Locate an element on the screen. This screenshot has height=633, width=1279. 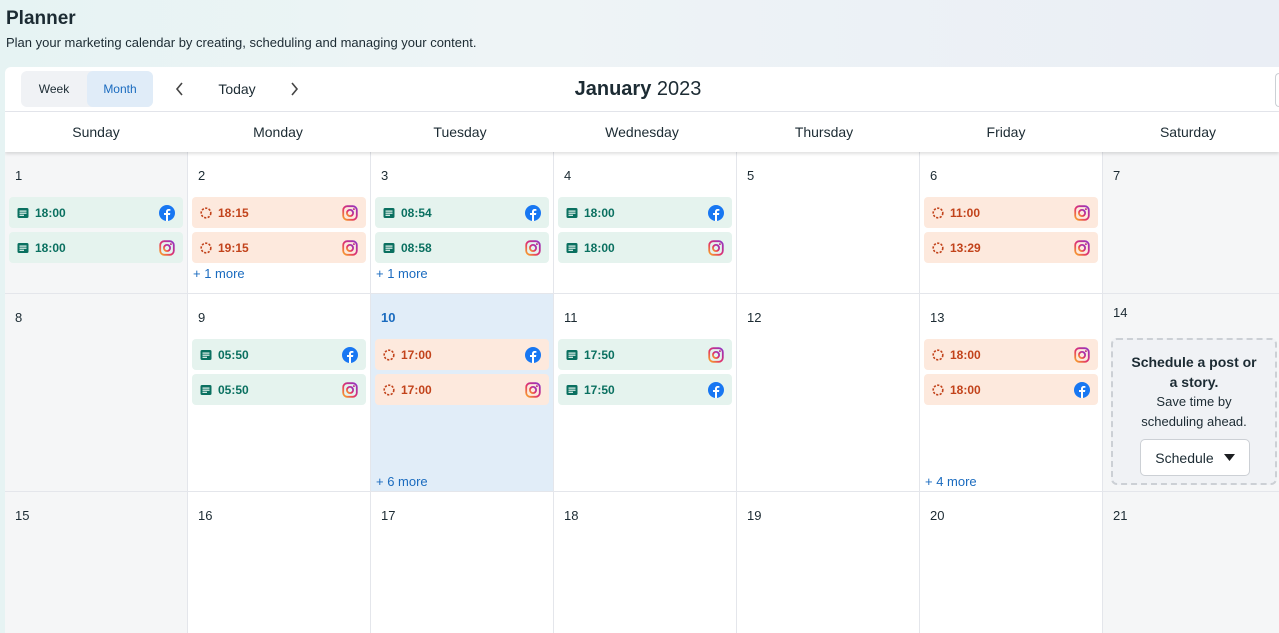
day-cell-6: 6 11:00 13:29 is located at coordinates (1011, 222).